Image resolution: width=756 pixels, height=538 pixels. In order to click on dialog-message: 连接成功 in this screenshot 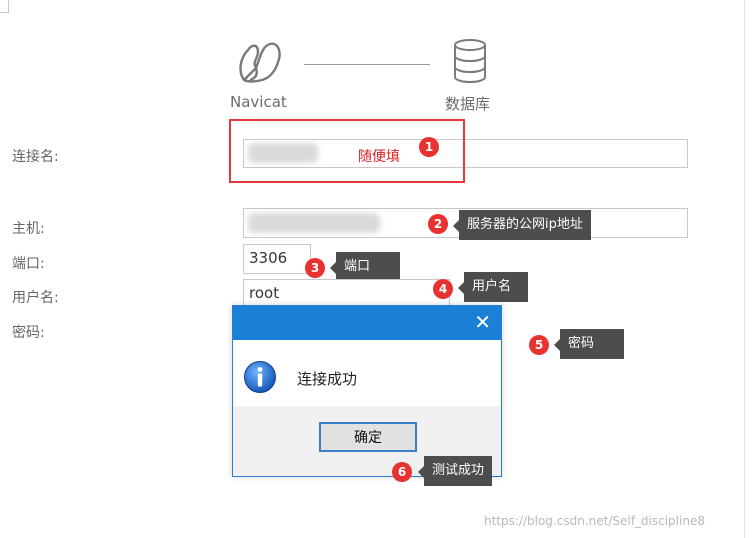, I will do `click(327, 379)`.